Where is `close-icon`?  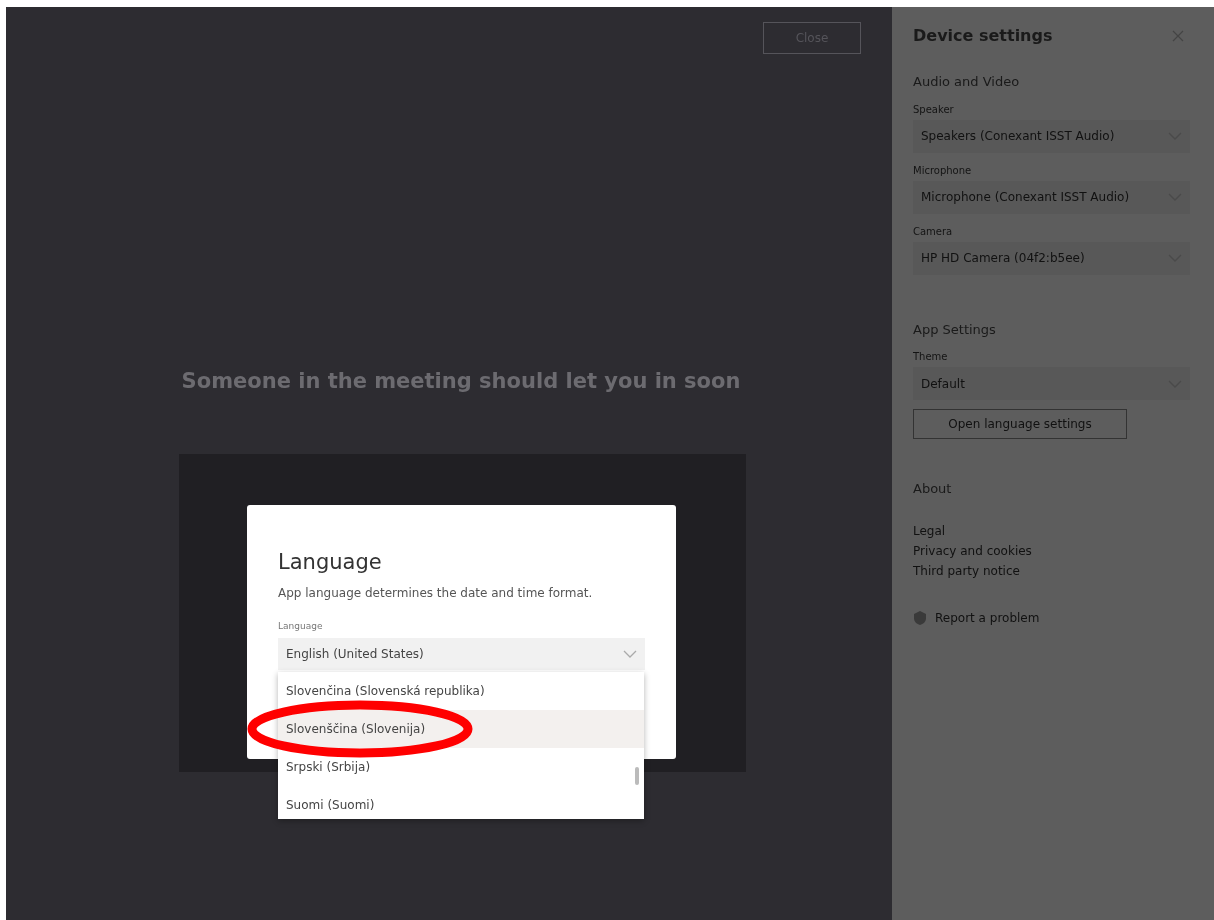 close-icon is located at coordinates (1178, 36).